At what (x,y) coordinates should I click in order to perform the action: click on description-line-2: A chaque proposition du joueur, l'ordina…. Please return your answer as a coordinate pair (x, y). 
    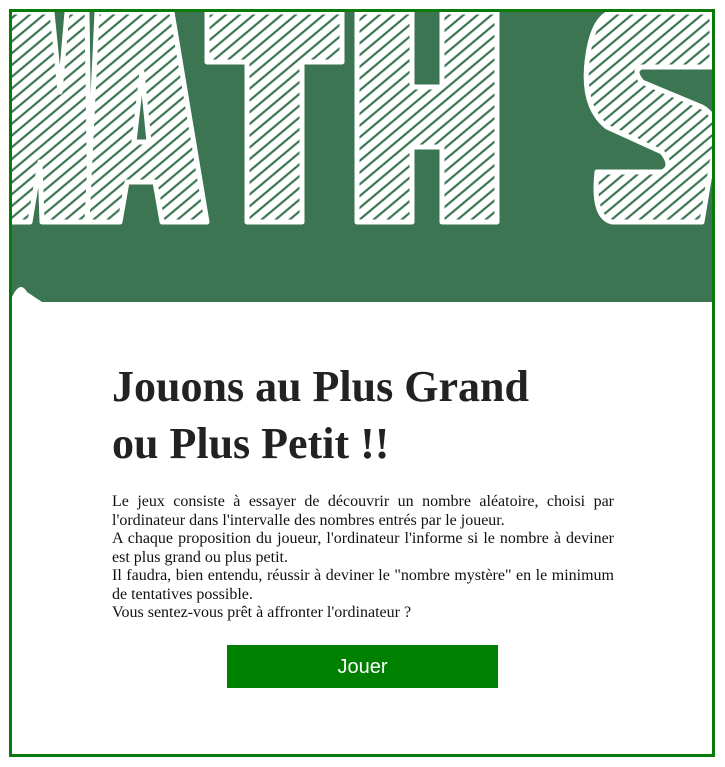
    Looking at the image, I should click on (363, 548).